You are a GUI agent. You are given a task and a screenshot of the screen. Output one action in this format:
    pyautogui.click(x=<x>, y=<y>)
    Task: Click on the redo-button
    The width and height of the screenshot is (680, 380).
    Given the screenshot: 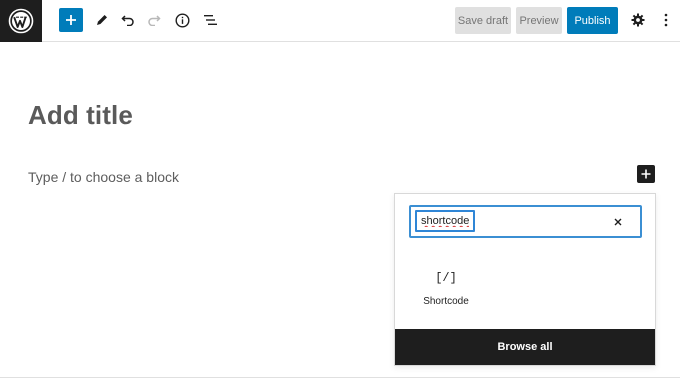 What is the action you would take?
    pyautogui.click(x=154, y=20)
    